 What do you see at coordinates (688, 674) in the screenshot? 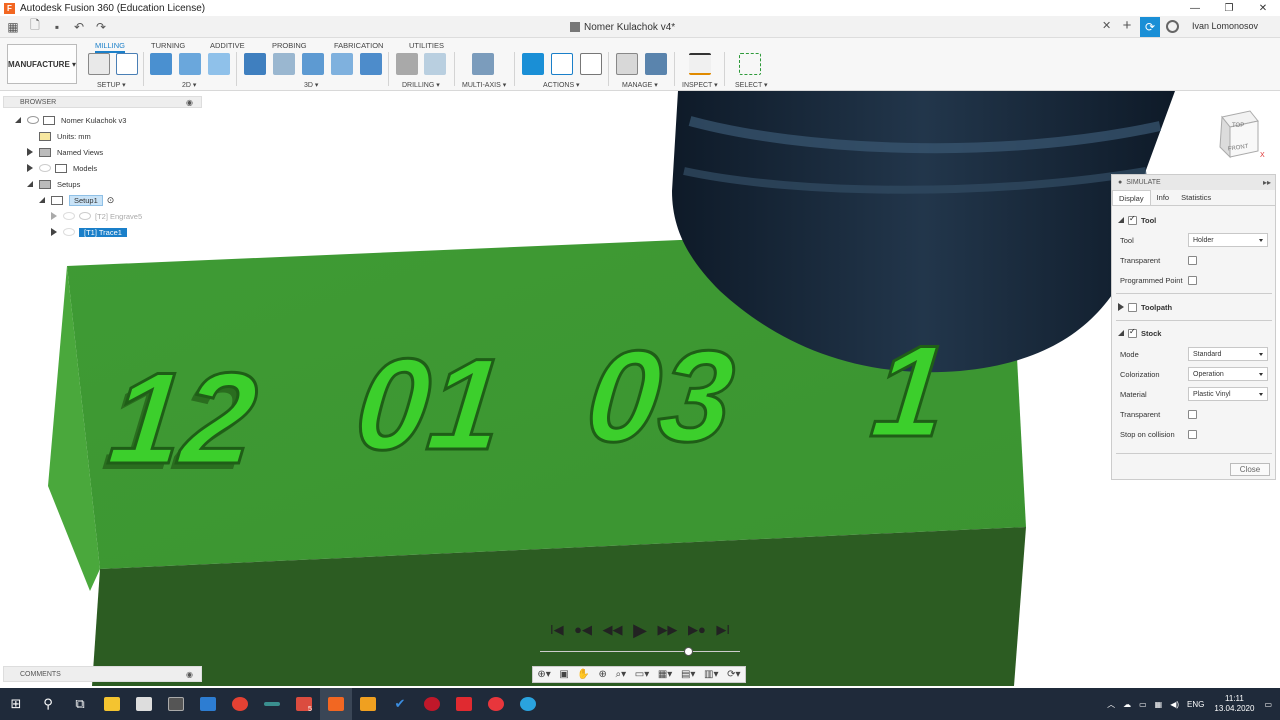
I see `viewports-icon: ▤▾` at bounding box center [688, 674].